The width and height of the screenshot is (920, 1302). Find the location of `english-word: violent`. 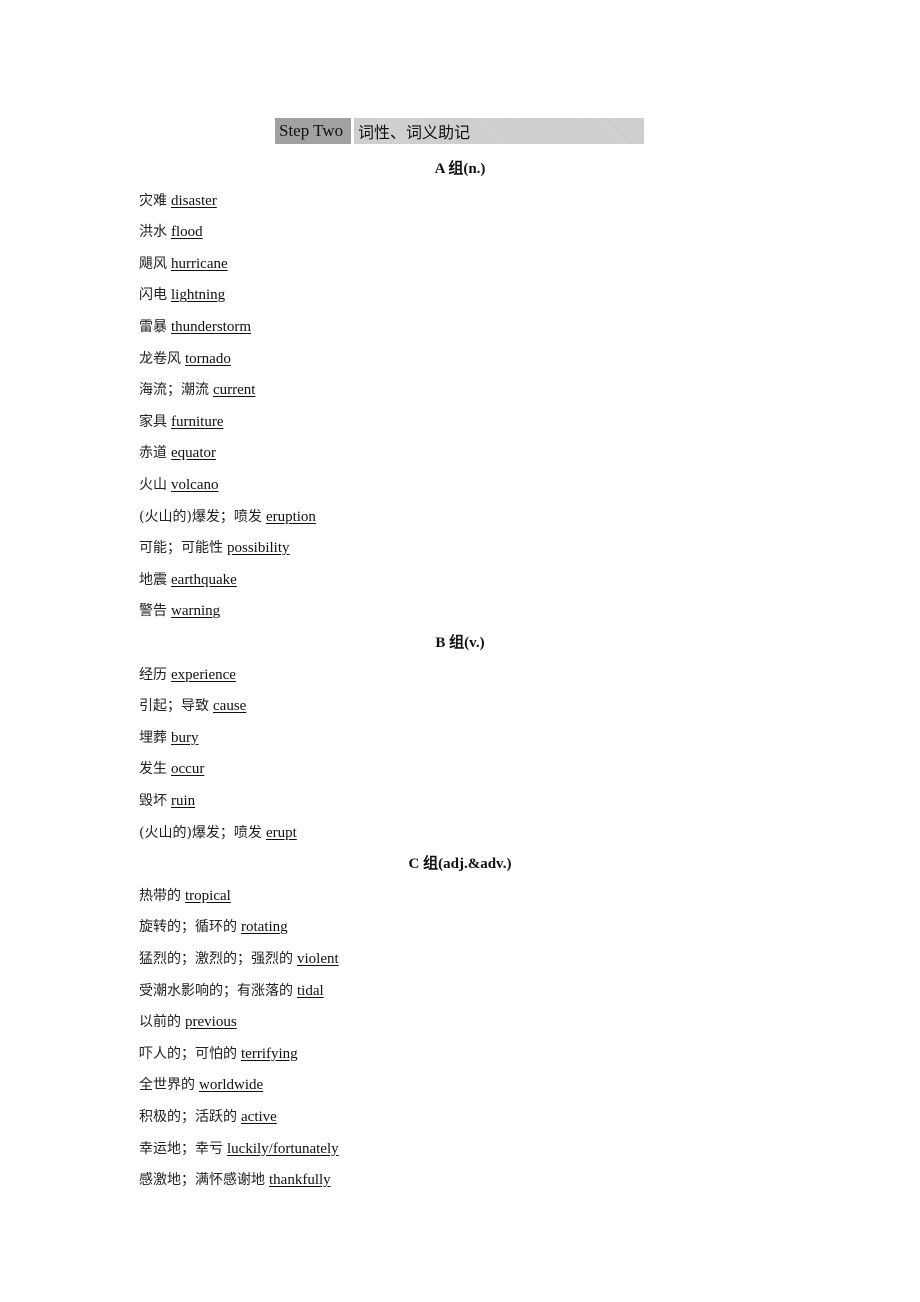

english-word: violent is located at coordinates (318, 959).